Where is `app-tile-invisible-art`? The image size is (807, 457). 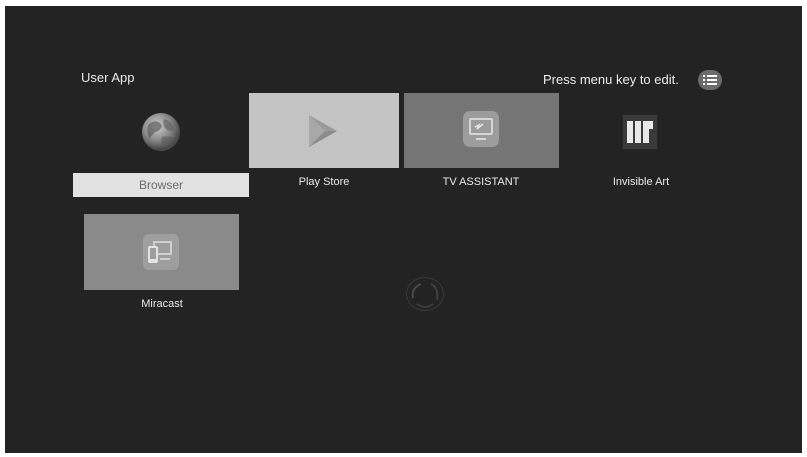
app-tile-invisible-art is located at coordinates (640, 130).